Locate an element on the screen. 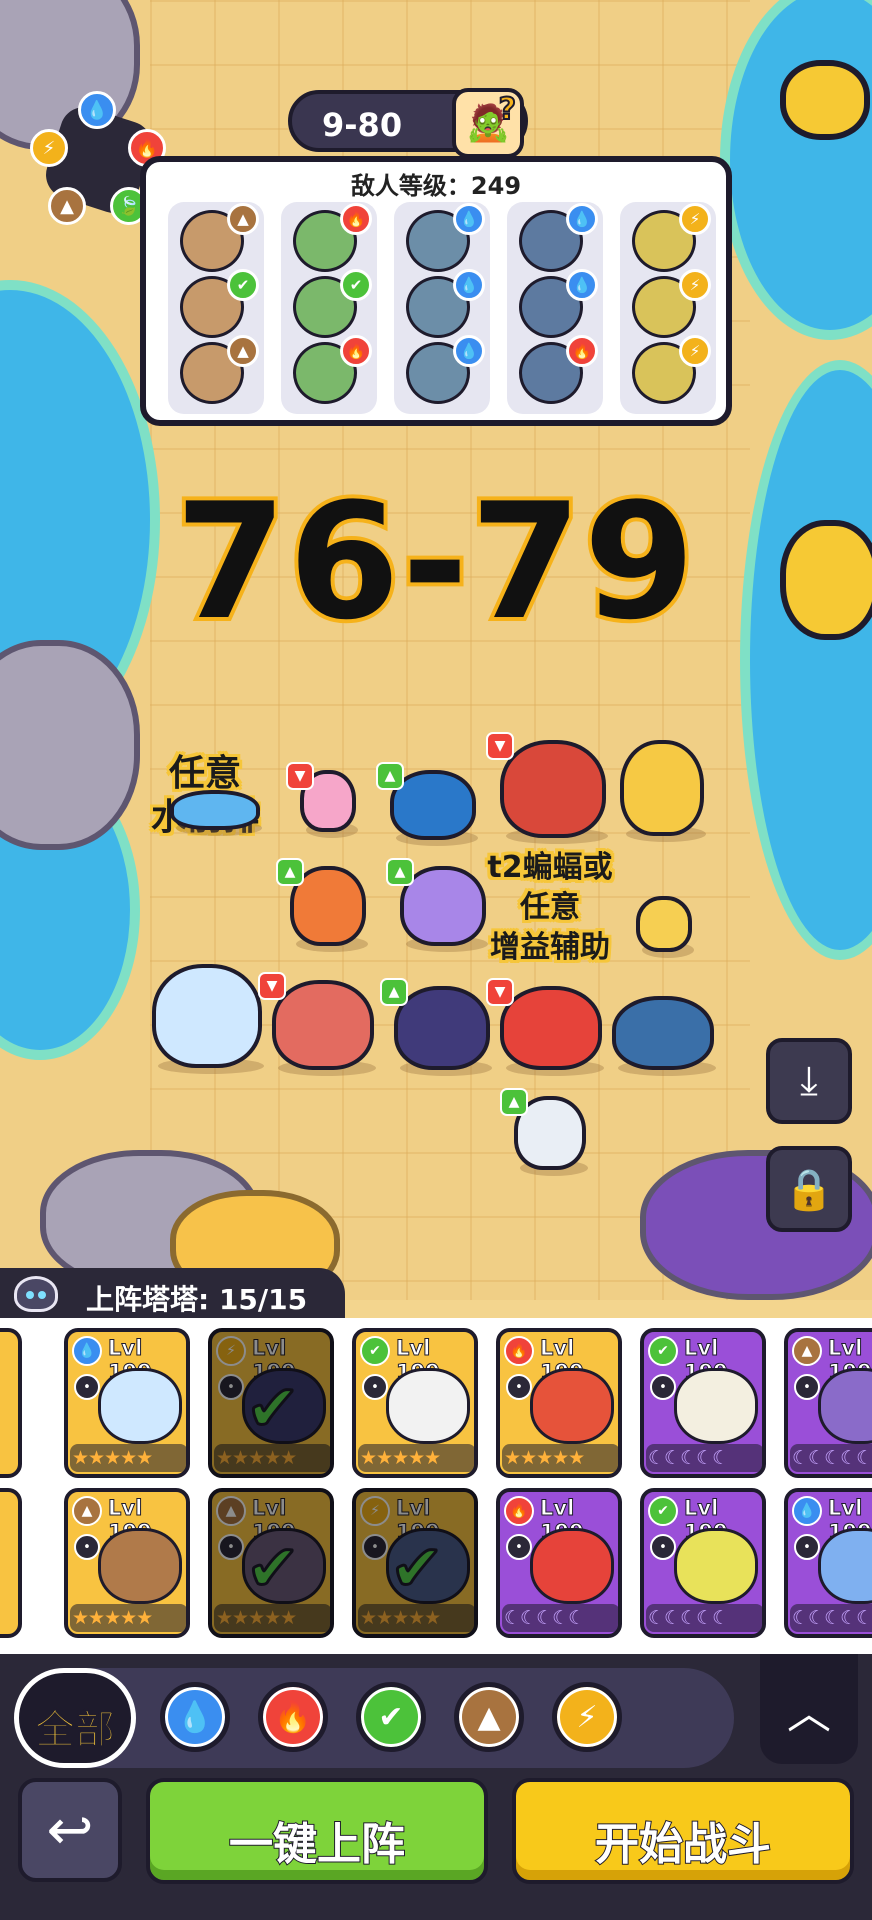 This screenshot has height=1920, width=872. filter-fire-icon: 🔥 is located at coordinates (293, 1717).